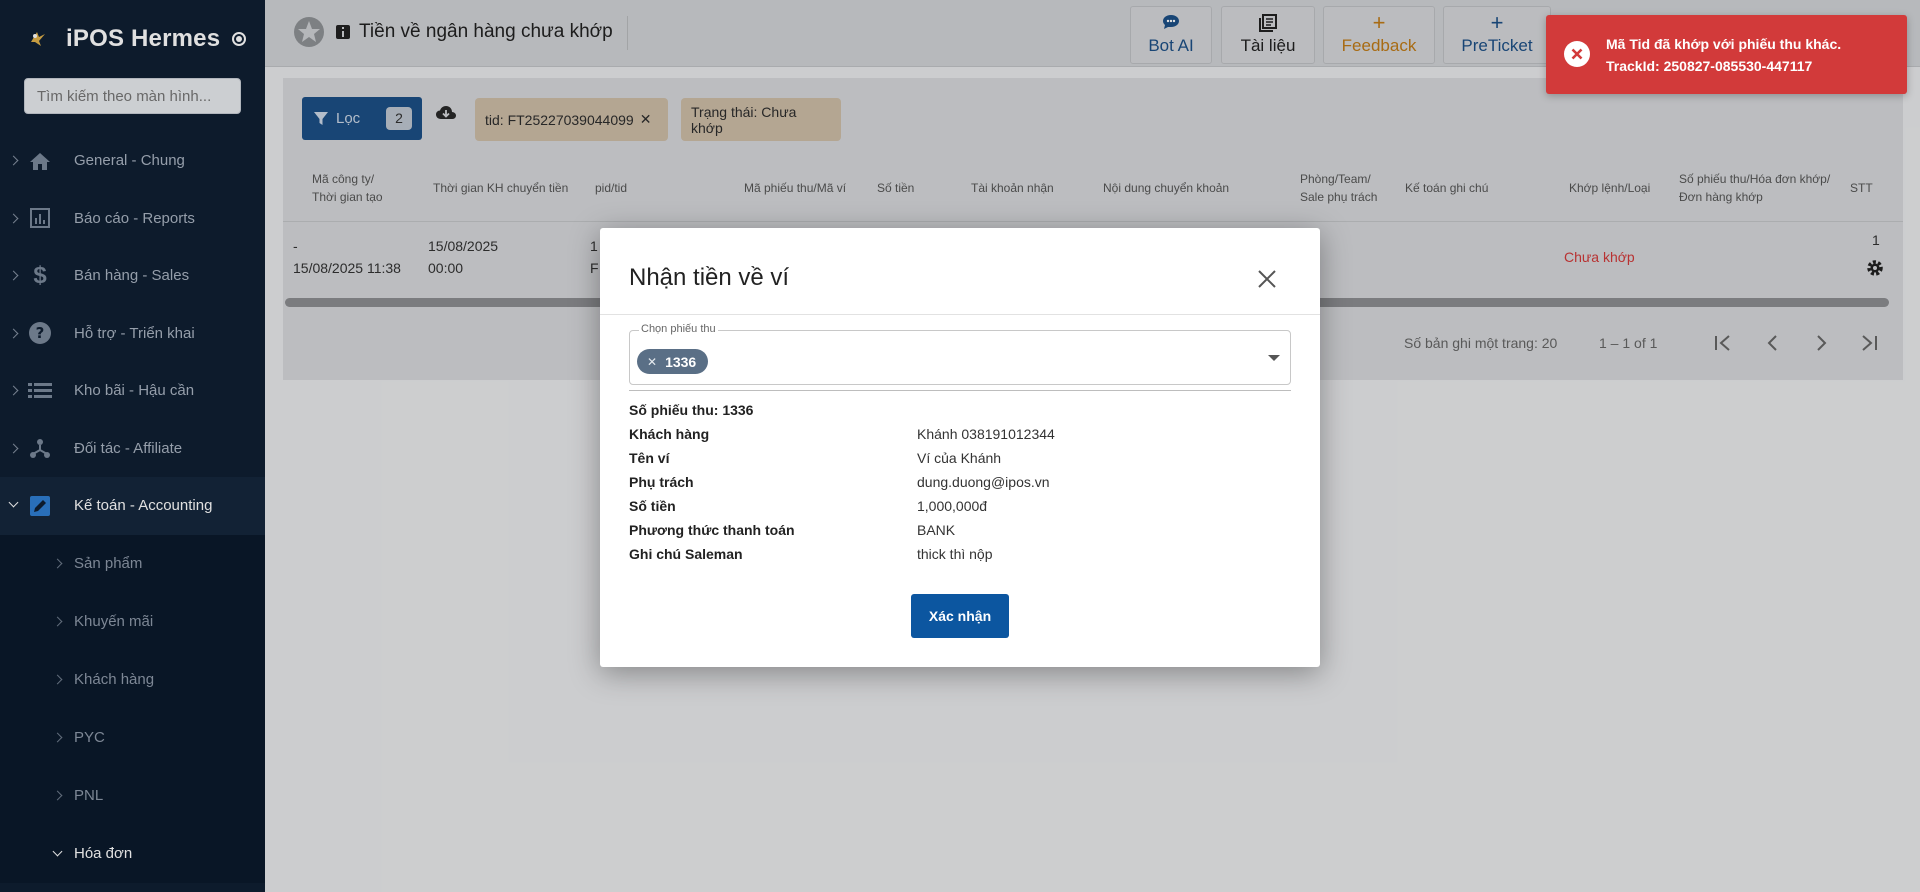  I want to click on gear-icon, so click(1875, 270).